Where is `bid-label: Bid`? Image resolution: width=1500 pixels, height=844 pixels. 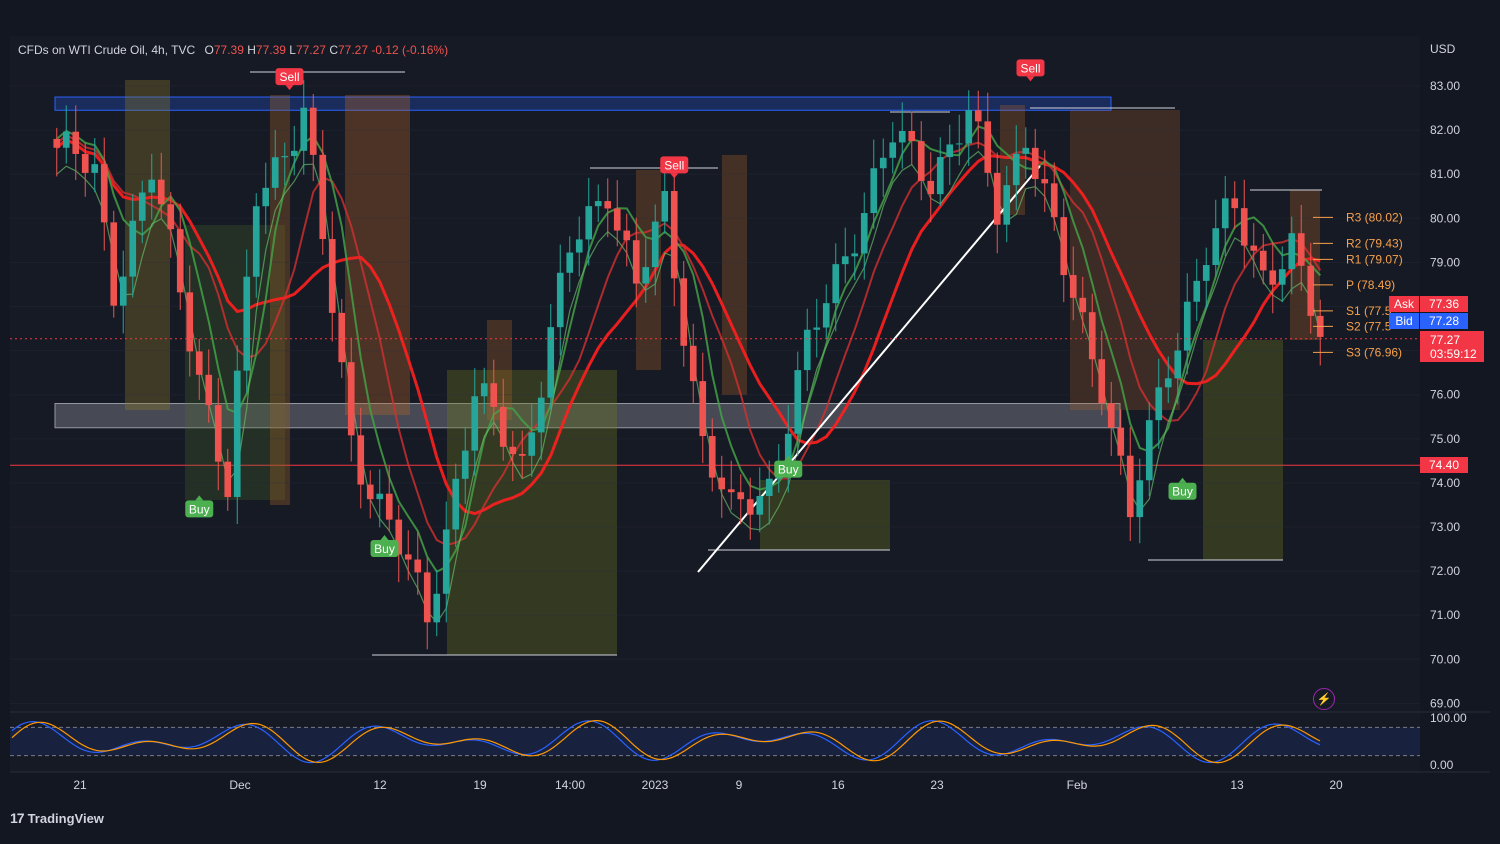 bid-label: Bid is located at coordinates (1403, 321).